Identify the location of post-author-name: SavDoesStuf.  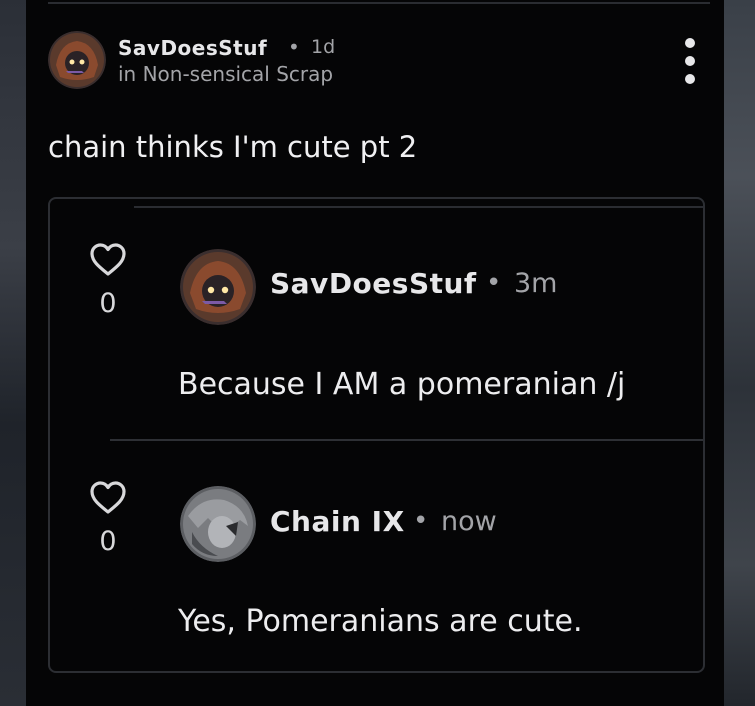
(192, 48).